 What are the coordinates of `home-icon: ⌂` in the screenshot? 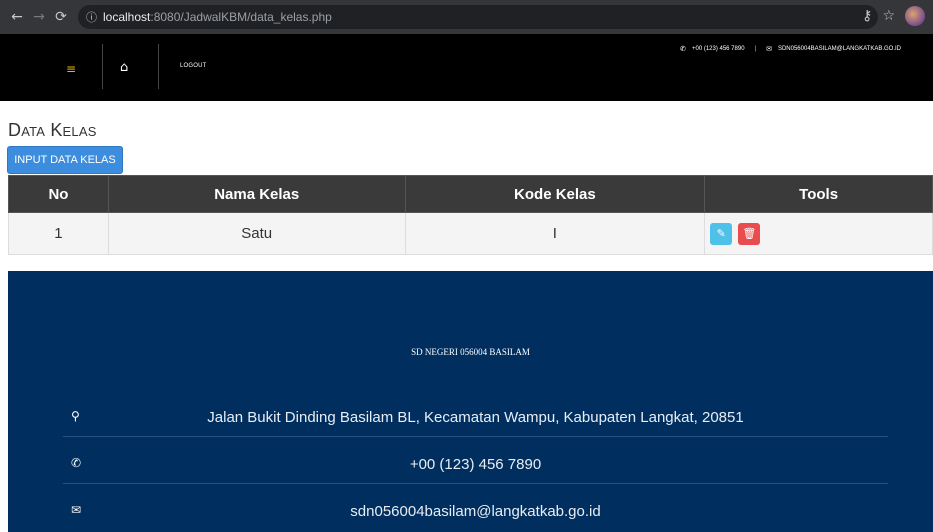 It's located at (124, 67).